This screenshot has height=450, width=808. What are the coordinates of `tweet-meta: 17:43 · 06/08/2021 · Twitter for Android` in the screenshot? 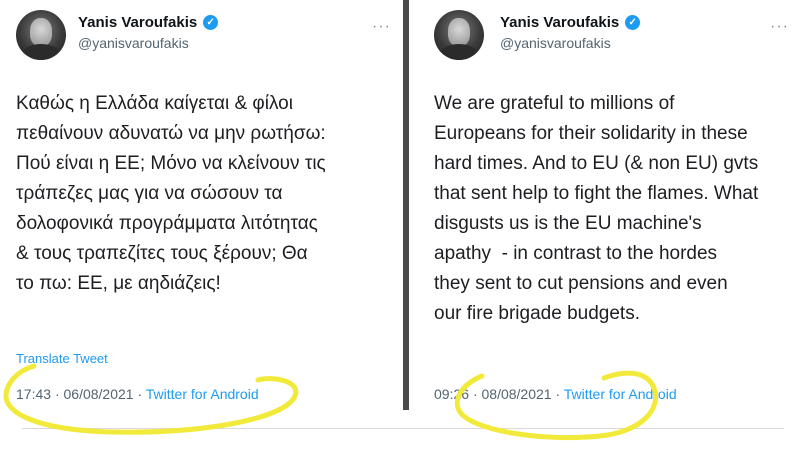 It's located at (137, 394).